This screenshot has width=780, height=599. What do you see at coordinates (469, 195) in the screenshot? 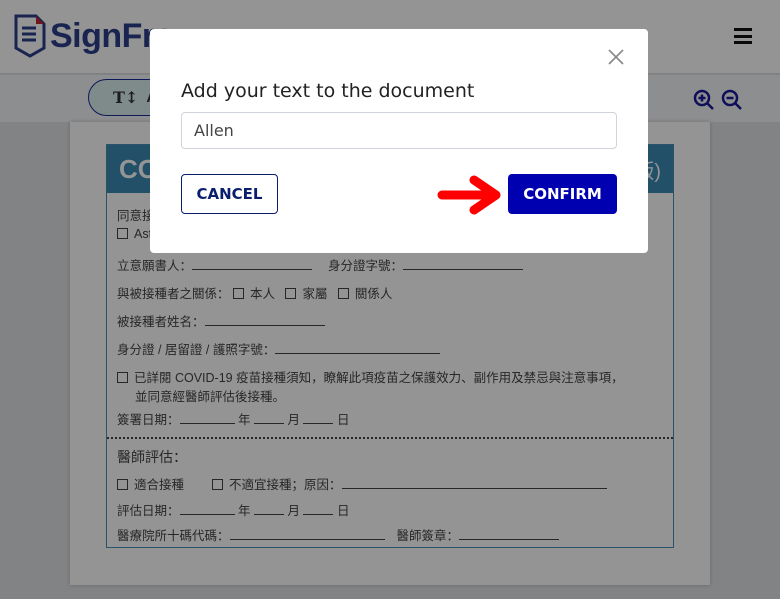
I see `red-arrow-icon` at bounding box center [469, 195].